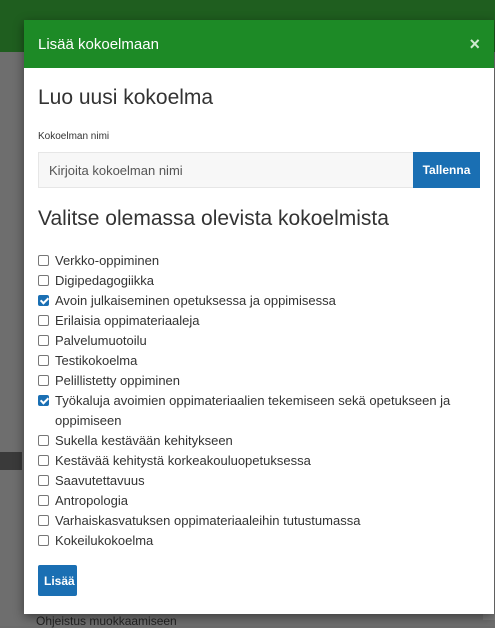  I want to click on background-block, so click(11, 461).